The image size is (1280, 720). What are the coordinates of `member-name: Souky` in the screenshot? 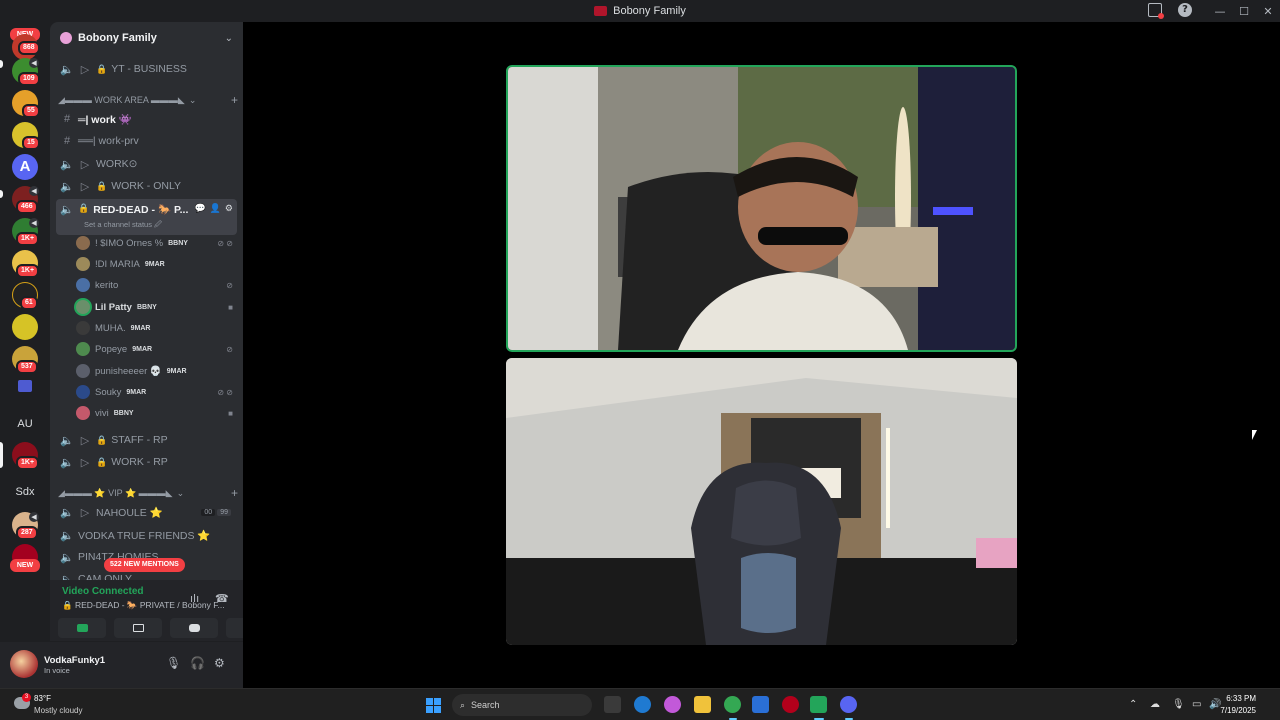 It's located at (108, 392).